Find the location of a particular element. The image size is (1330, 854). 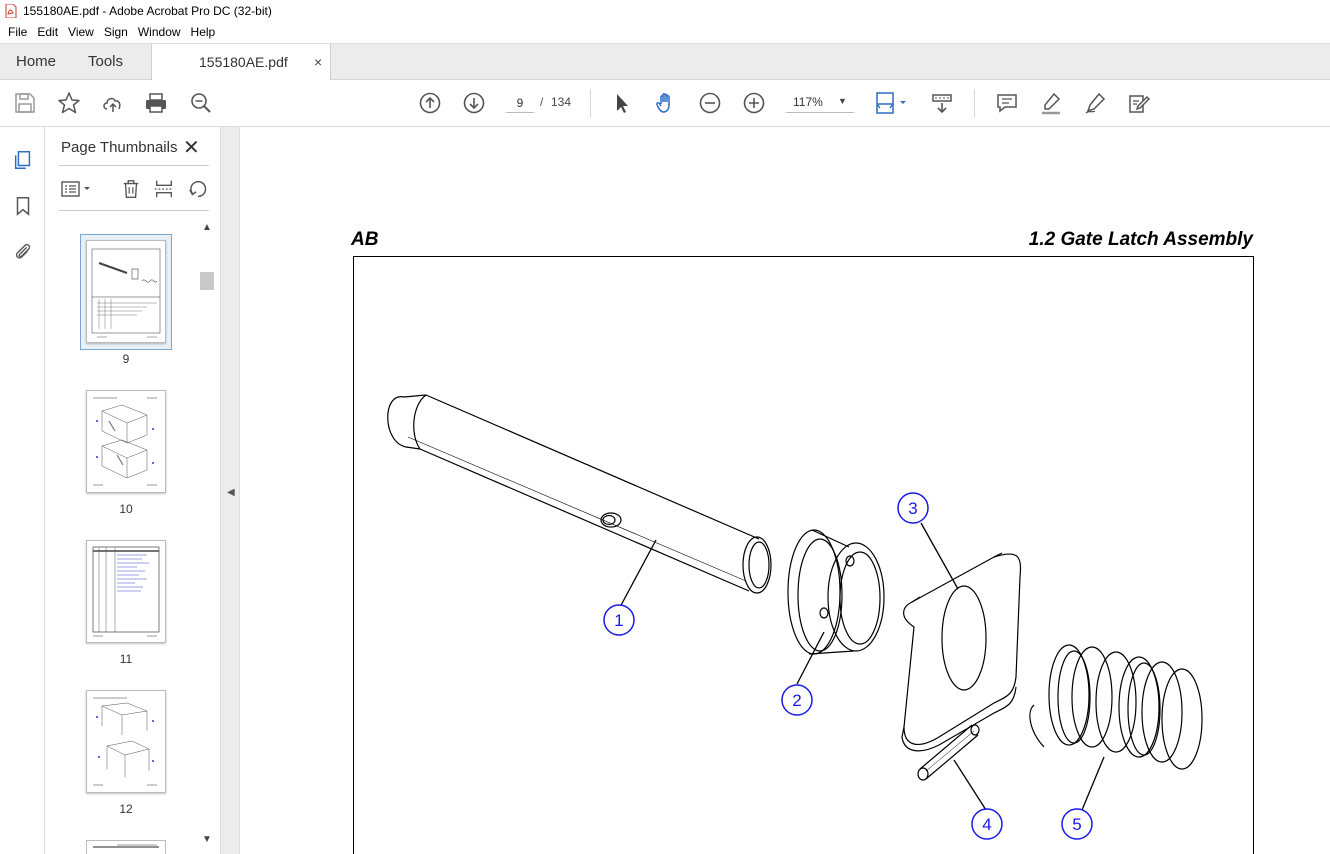

callout-2: 2 is located at coordinates (797, 700).